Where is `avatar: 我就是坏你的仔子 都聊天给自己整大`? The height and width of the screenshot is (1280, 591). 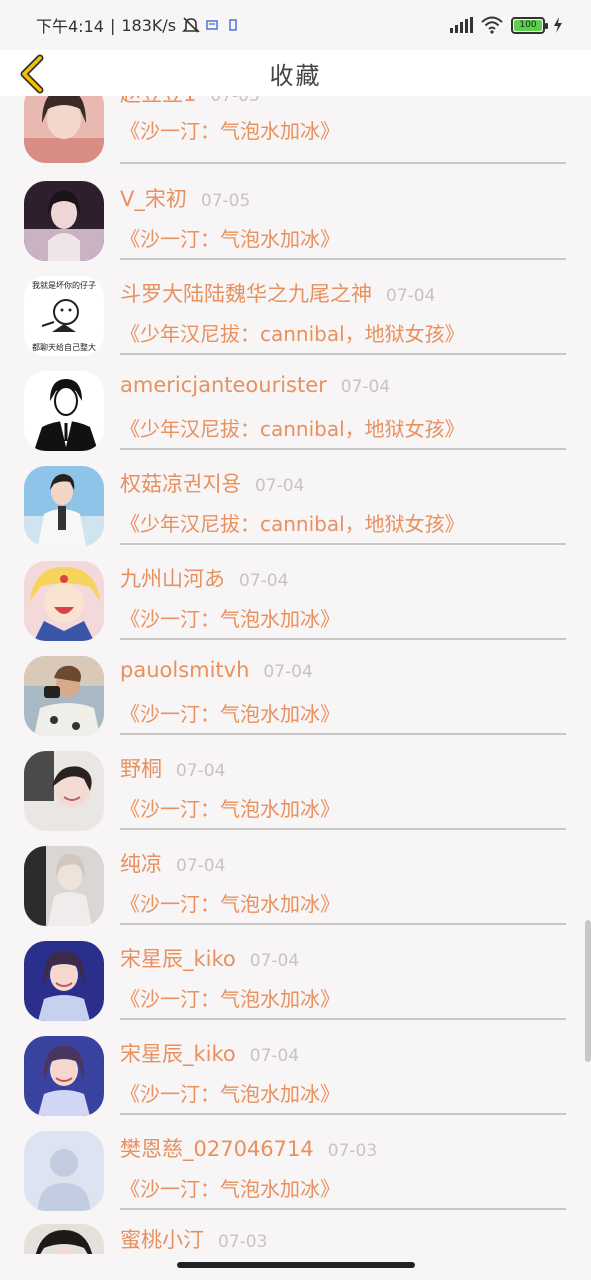 avatar: 我就是坏你的仔子 都聊天给自己整大 is located at coordinates (64, 316).